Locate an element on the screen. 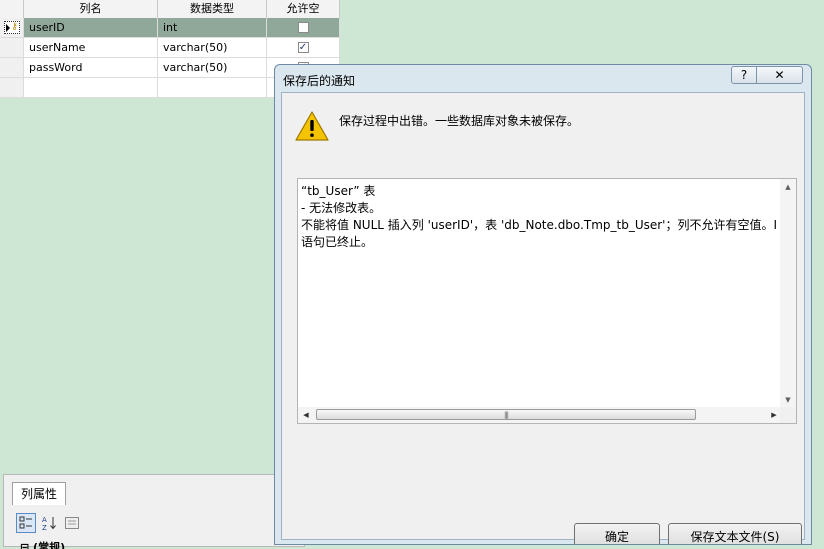  scroll-left-icon: ◀ is located at coordinates (306, 415).